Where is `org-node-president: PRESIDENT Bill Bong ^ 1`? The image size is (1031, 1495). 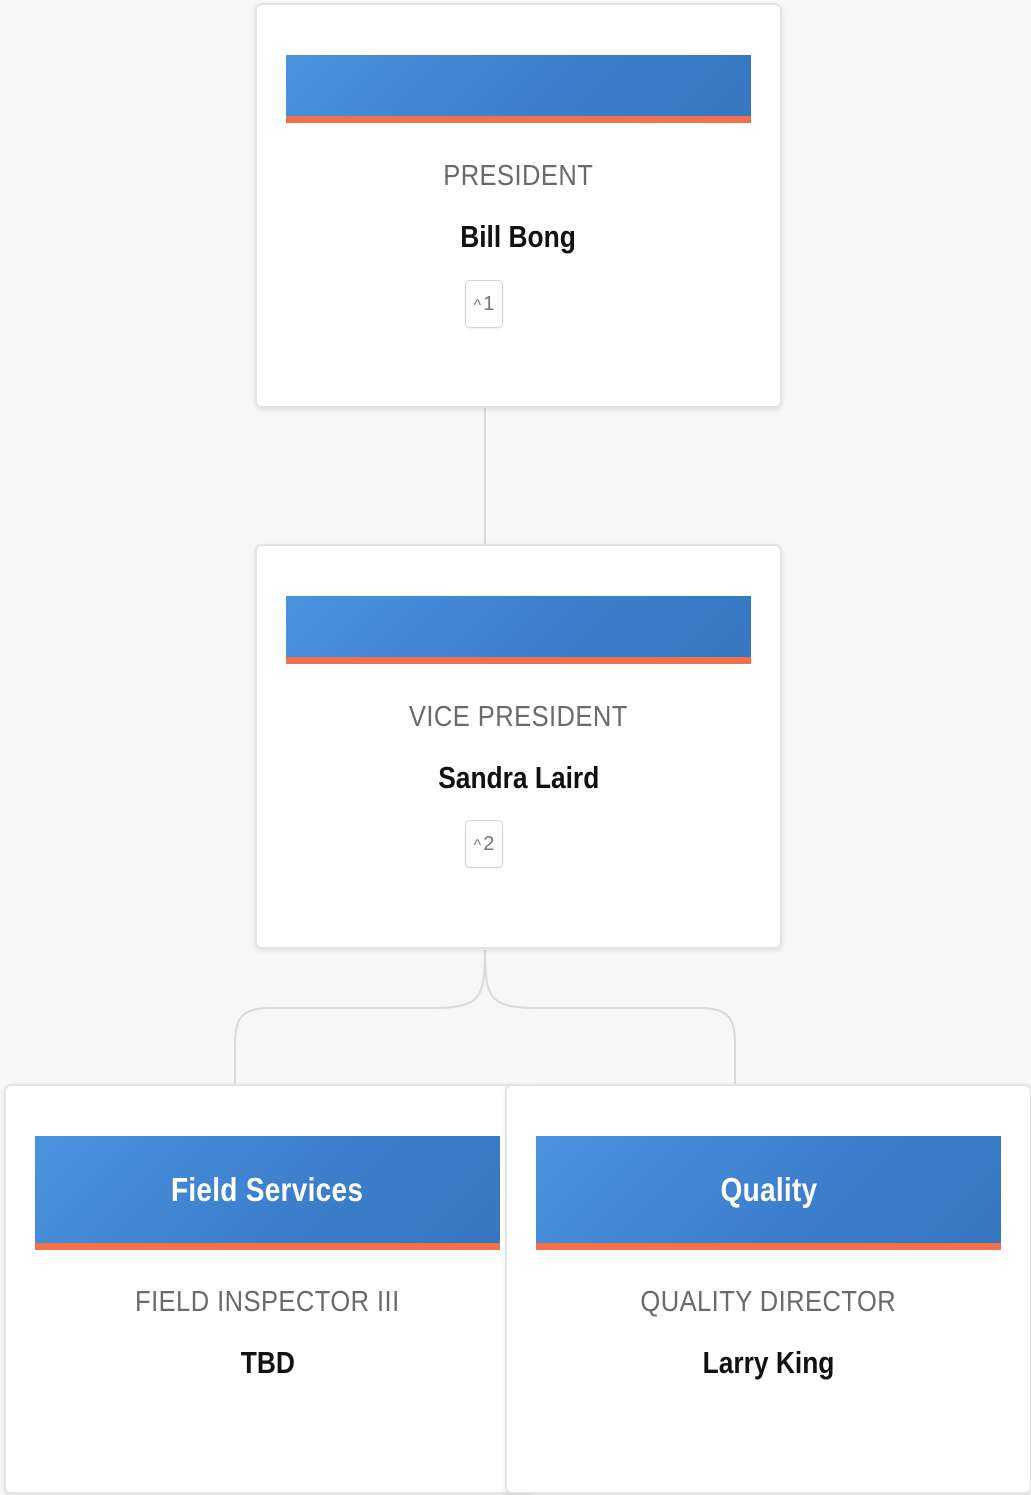
org-node-president: PRESIDENT Bill Bong ^ 1 is located at coordinates (518, 205).